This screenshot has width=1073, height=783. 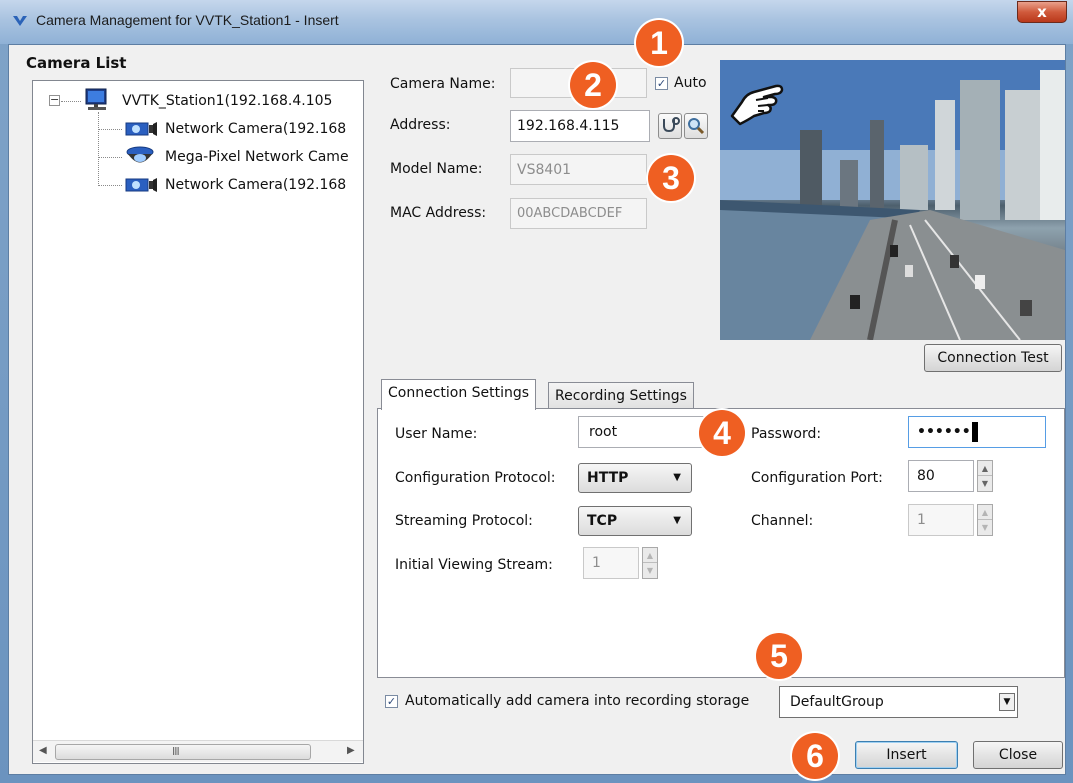 I want to click on config-port-field: 80, so click(x=941, y=476).